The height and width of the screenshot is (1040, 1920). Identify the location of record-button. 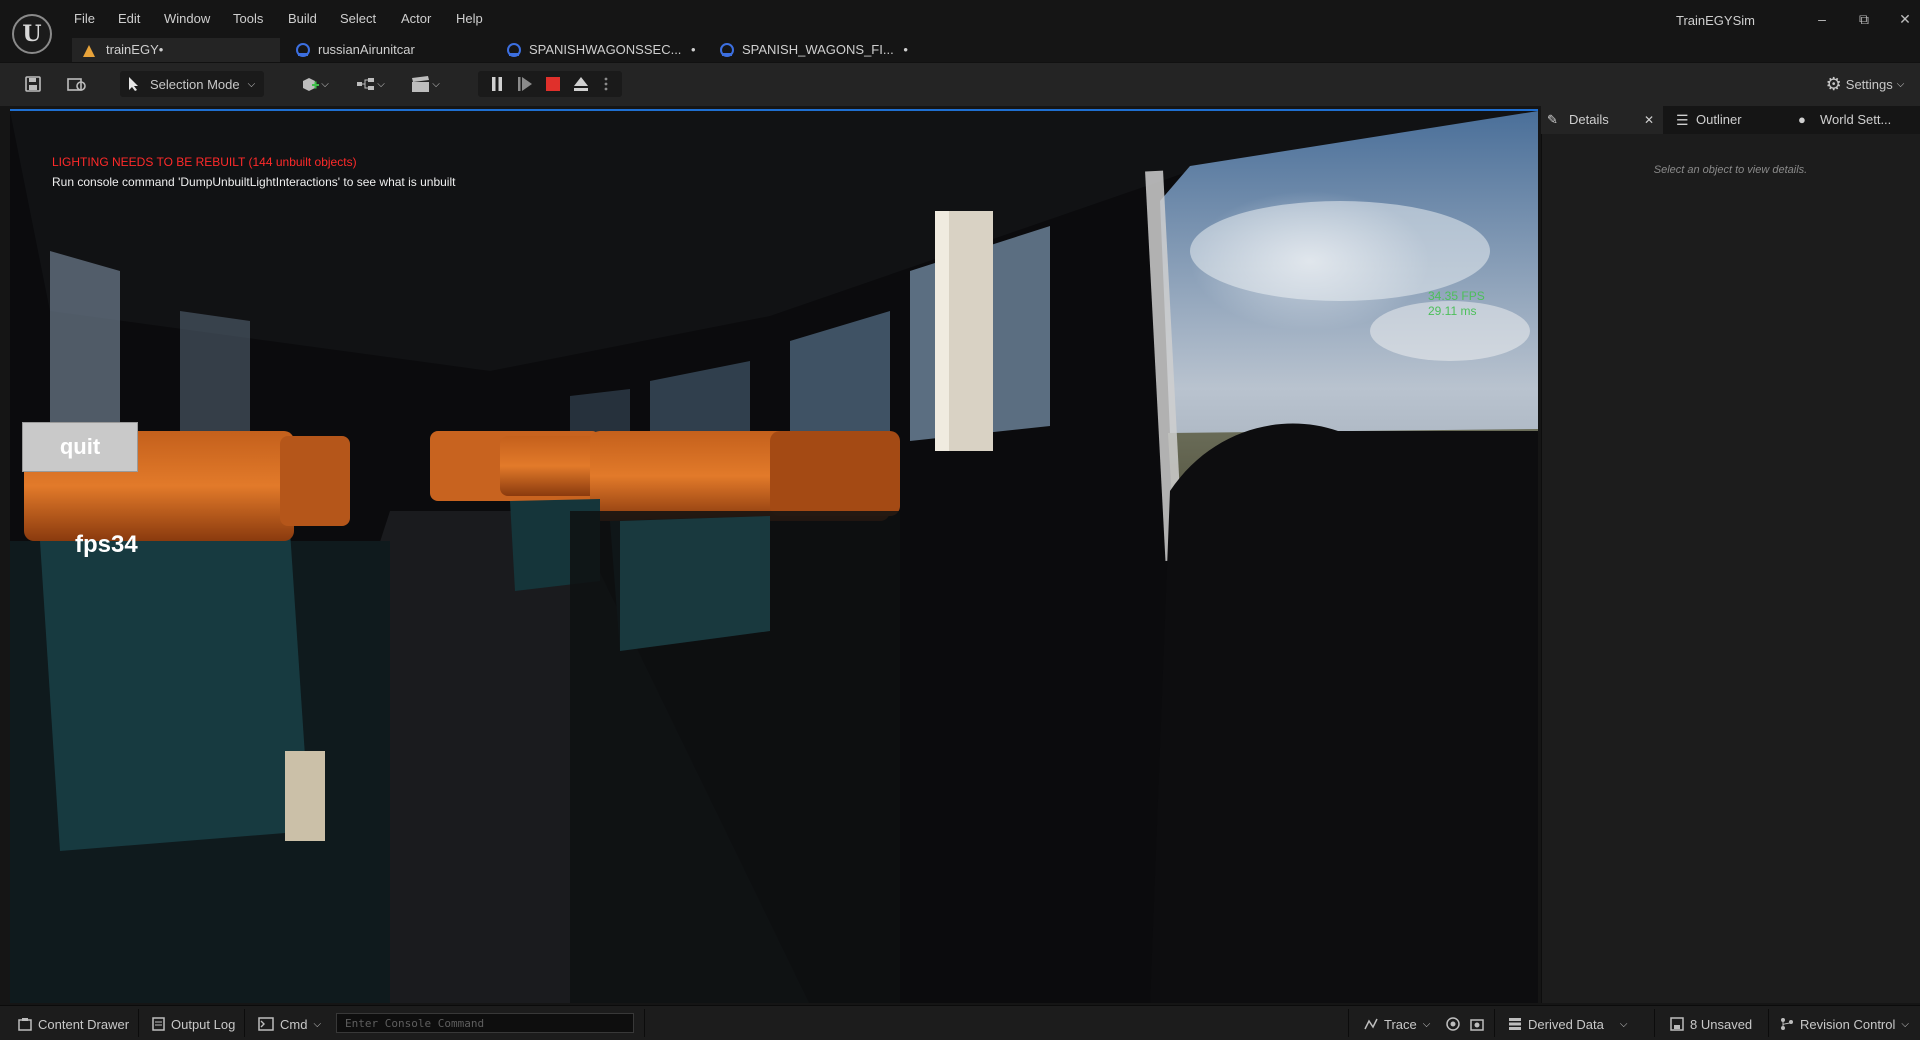
(1453, 1024).